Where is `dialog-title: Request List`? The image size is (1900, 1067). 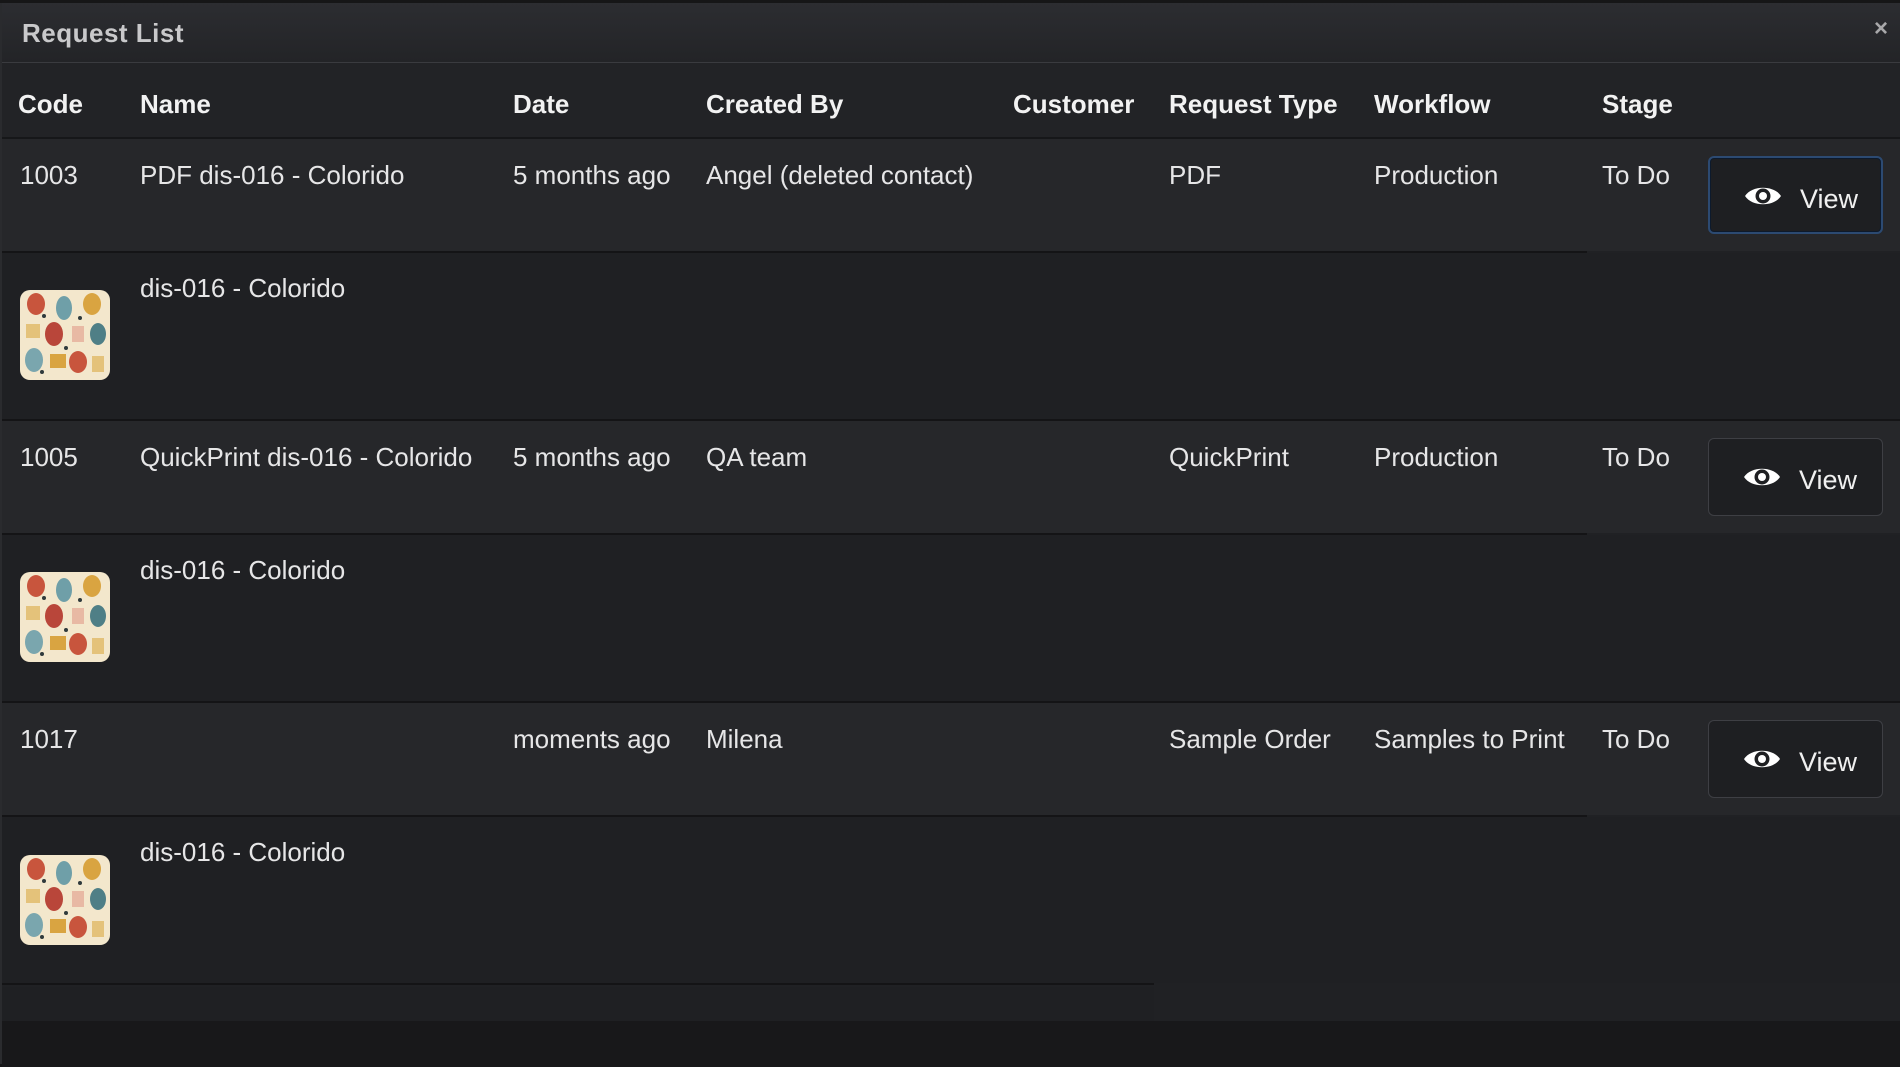
dialog-title: Request List is located at coordinates (103, 33).